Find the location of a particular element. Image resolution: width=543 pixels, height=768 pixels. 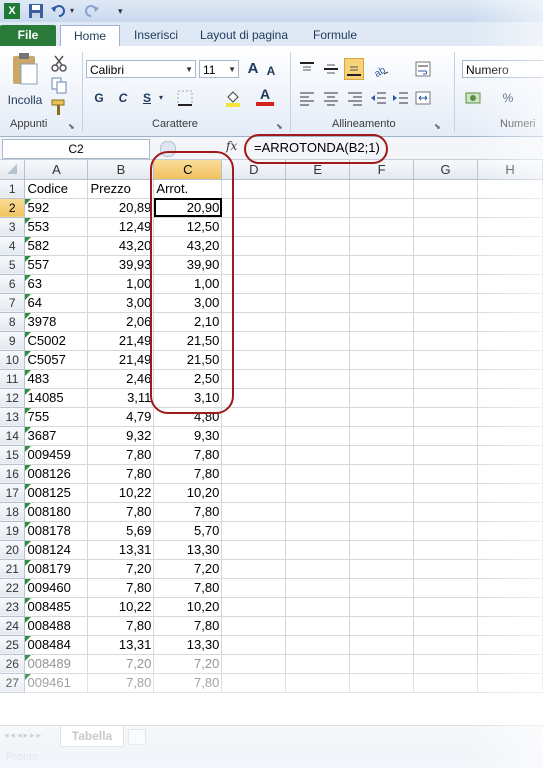

number-format-combo: Numero is located at coordinates (502, 69).